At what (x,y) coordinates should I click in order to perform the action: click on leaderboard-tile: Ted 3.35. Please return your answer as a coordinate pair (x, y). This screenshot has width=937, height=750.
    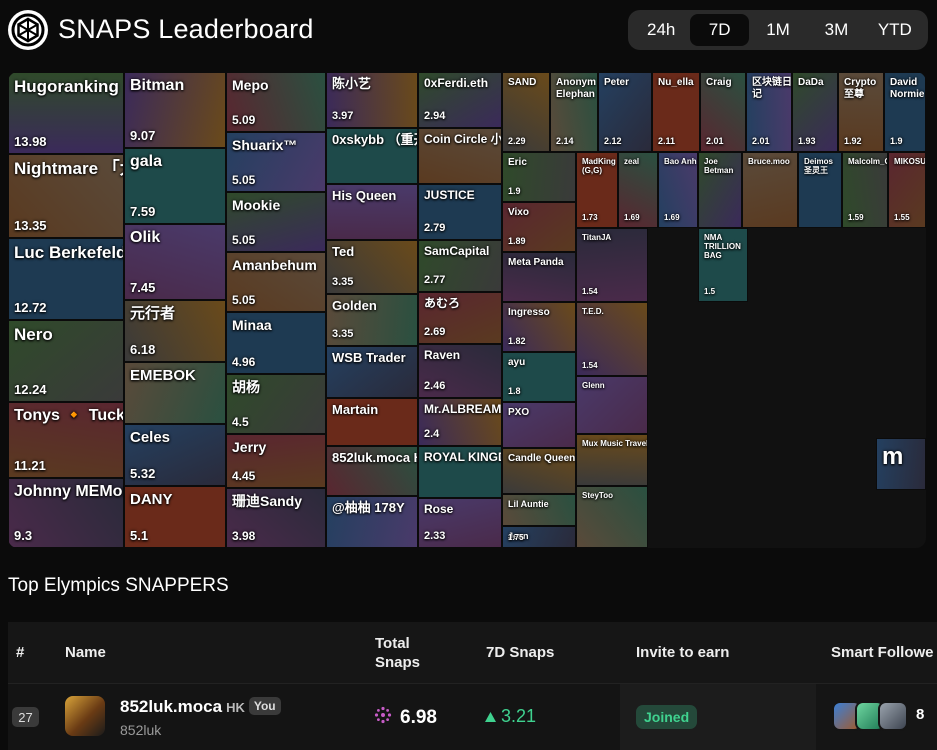
    Looking at the image, I should click on (372, 267).